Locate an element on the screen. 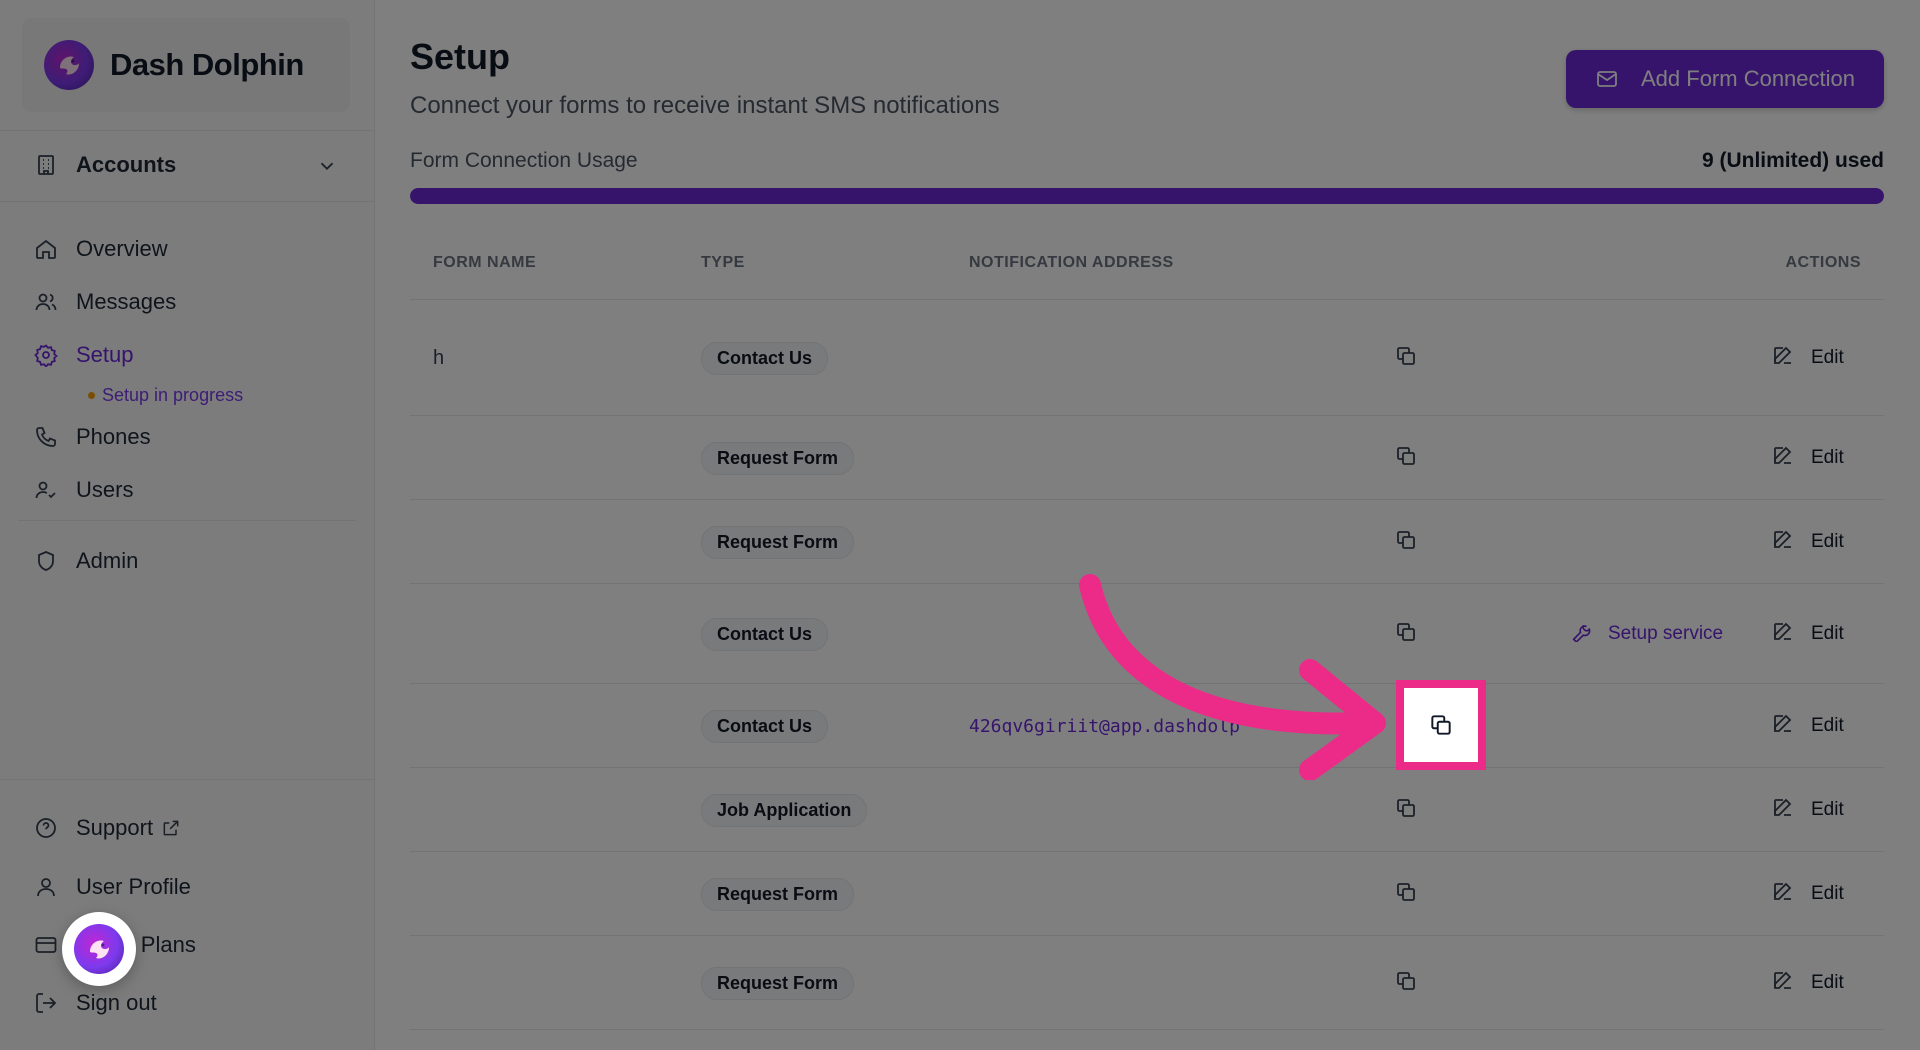 The image size is (1920, 1050). sidebar-item-user-profile: User Profile is located at coordinates (112, 887).